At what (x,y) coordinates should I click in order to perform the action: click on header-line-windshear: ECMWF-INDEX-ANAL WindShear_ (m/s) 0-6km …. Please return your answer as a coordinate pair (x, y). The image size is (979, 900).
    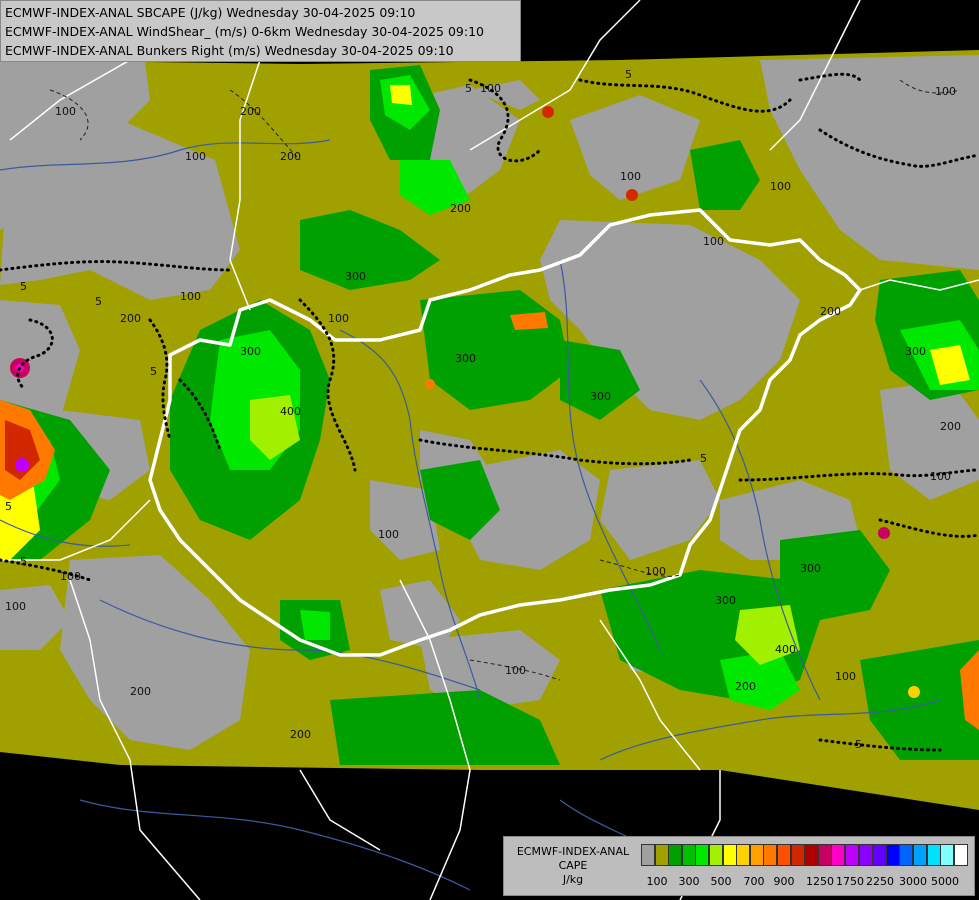
    Looking at the image, I should click on (244, 31).